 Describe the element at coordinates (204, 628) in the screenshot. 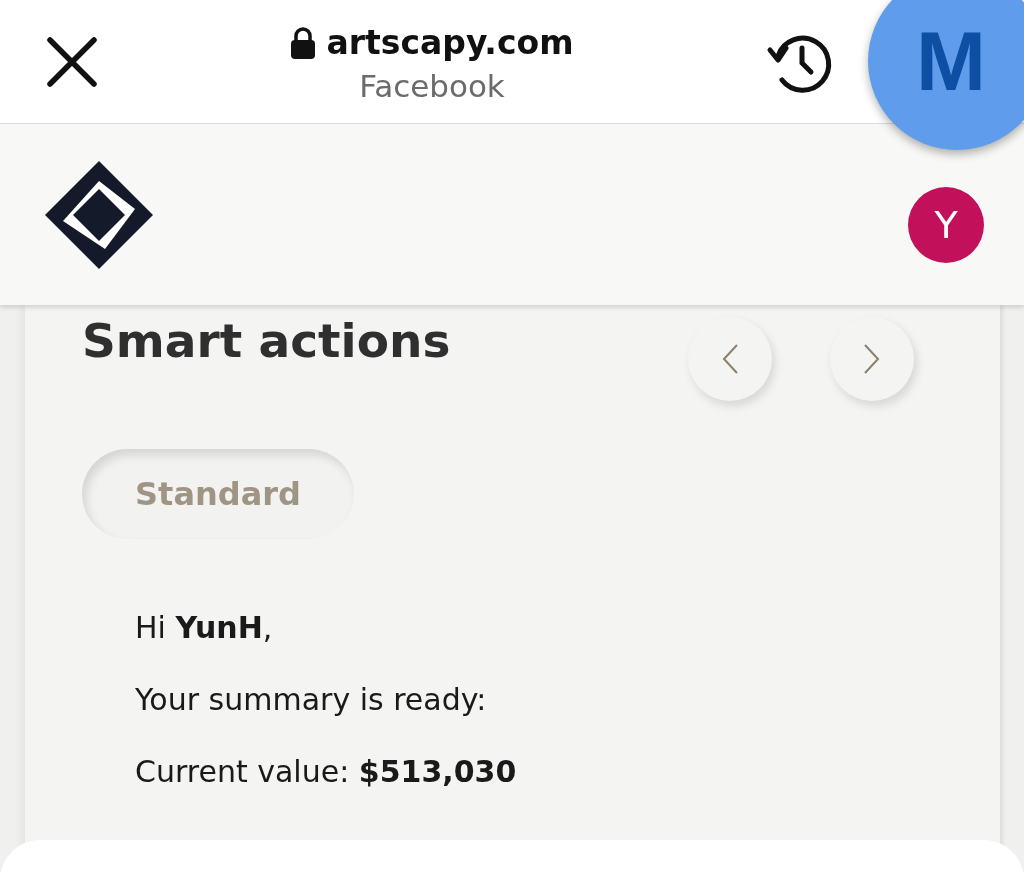

I see `message-line: Hi YunH,` at that location.